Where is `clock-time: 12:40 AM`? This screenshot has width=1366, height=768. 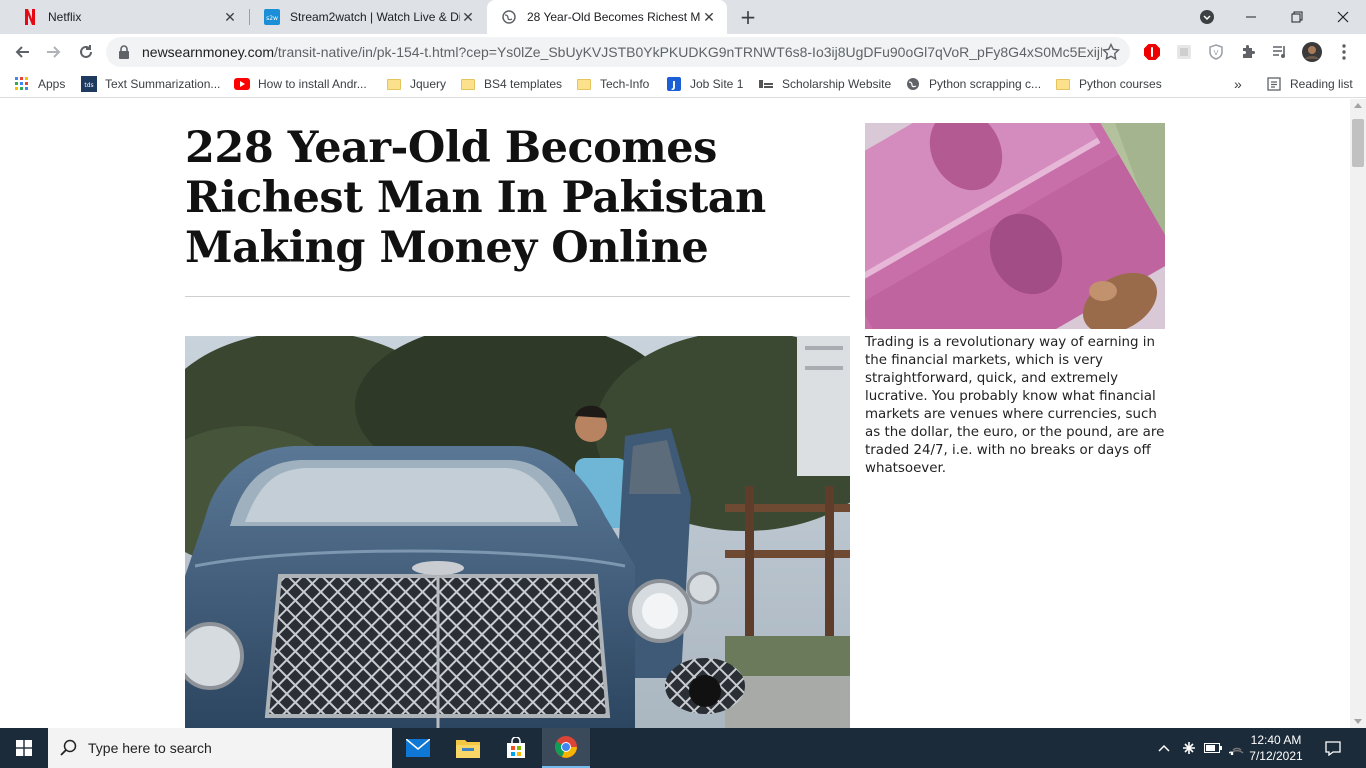
clock-time: 12:40 AM is located at coordinates (1276, 740).